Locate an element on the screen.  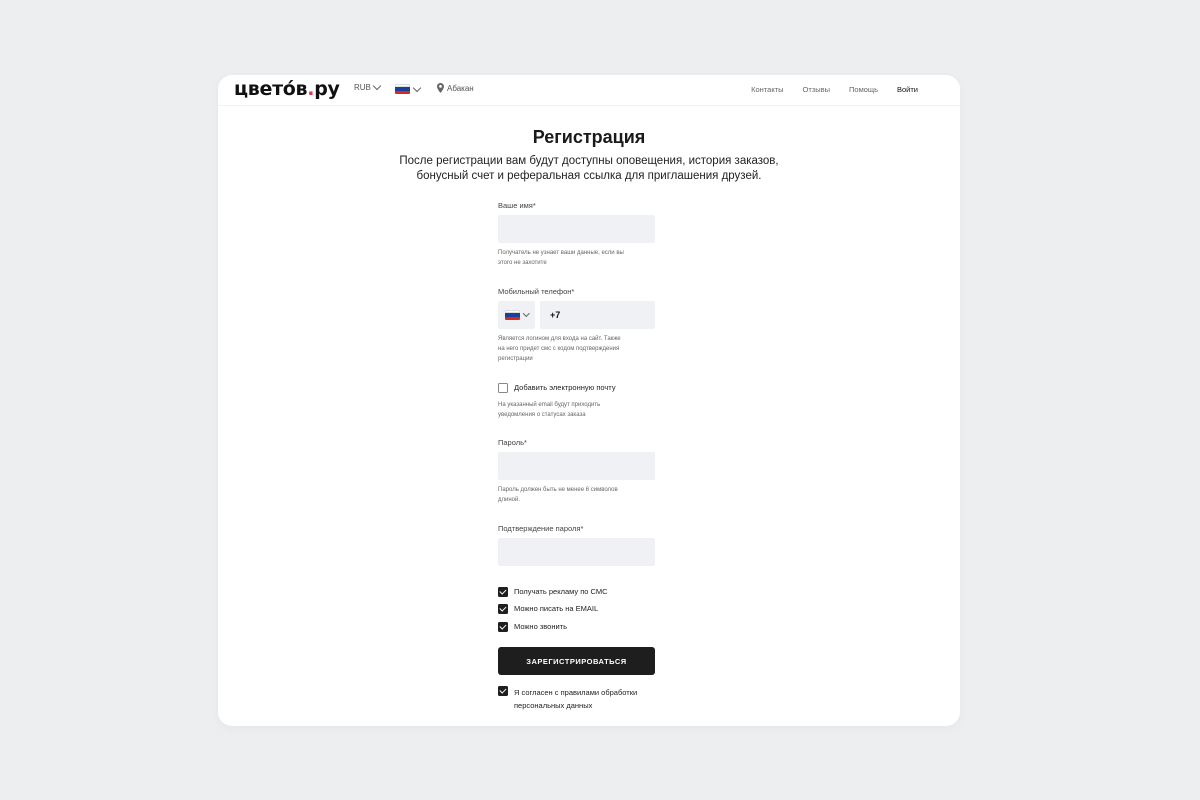
language-selector is located at coordinates (408, 88).